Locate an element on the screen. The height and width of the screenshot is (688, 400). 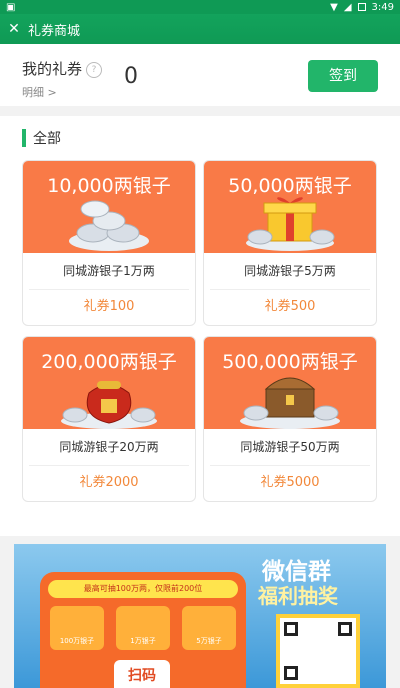
status-time: 3:49 is located at coordinates (382, 7).